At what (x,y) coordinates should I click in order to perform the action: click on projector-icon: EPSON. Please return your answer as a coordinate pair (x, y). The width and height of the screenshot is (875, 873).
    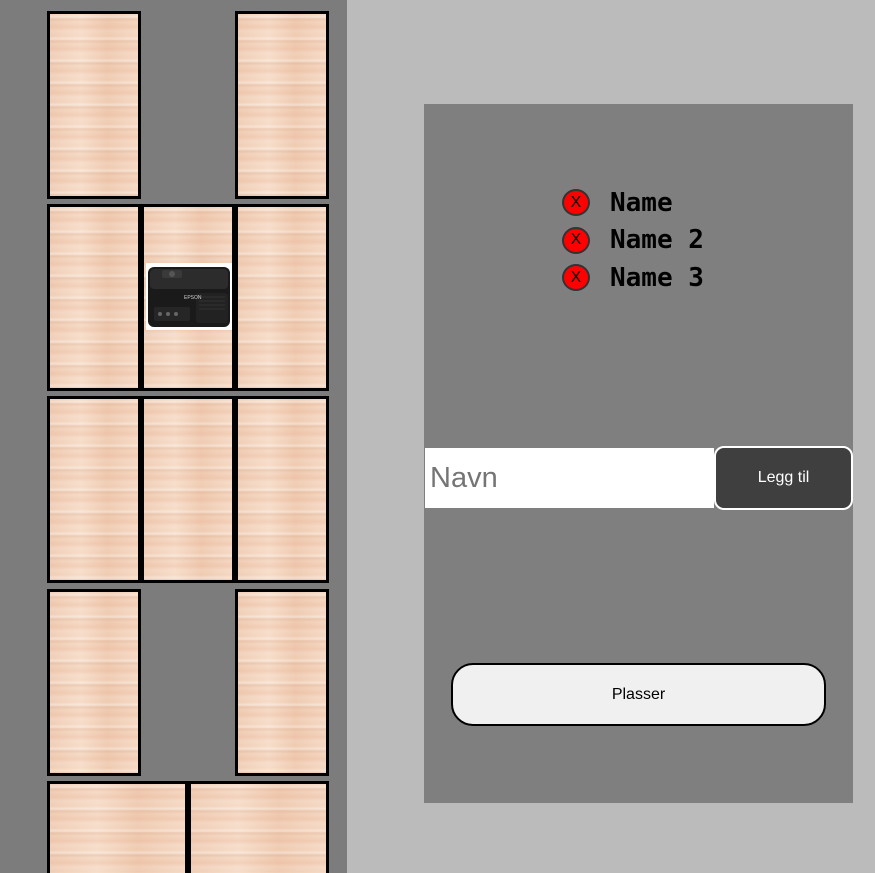
    Looking at the image, I should click on (189, 297).